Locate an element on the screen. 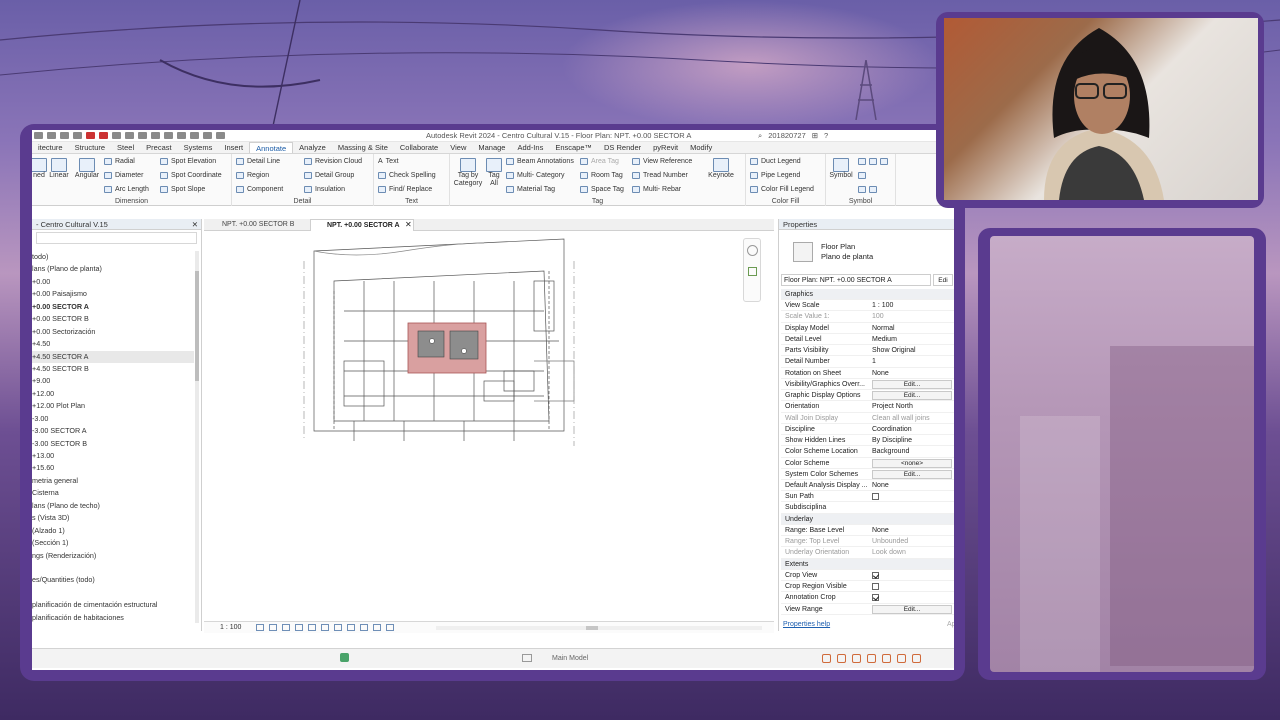 The width and height of the screenshot is (1280, 720). tag-icon is located at coordinates (129, 135).